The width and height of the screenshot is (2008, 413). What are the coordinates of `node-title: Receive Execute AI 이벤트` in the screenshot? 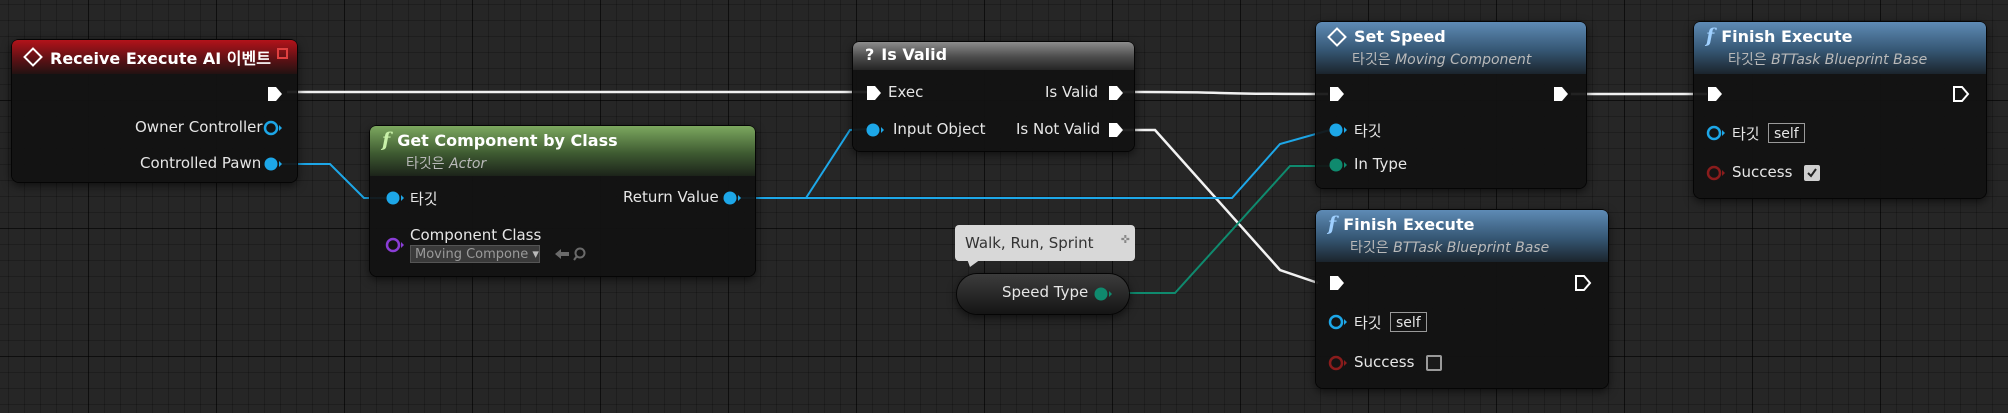 It's located at (160, 58).